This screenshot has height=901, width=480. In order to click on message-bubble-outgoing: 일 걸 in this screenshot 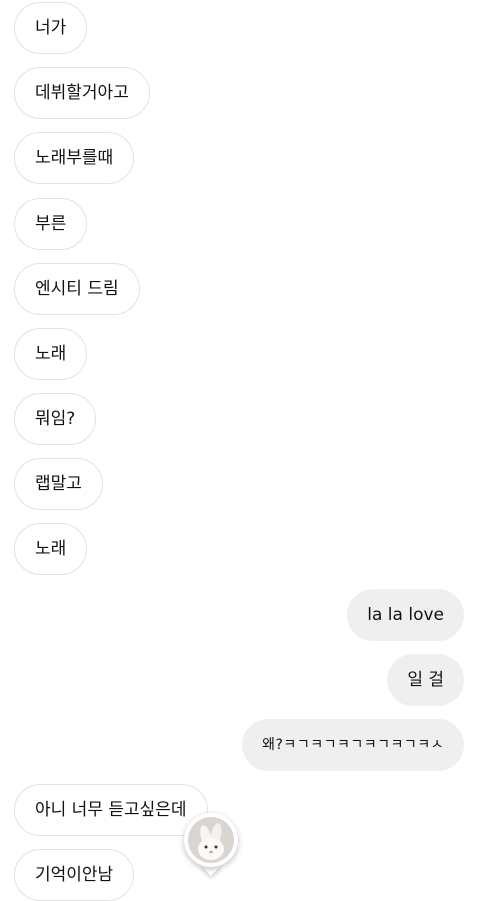, I will do `click(425, 680)`.